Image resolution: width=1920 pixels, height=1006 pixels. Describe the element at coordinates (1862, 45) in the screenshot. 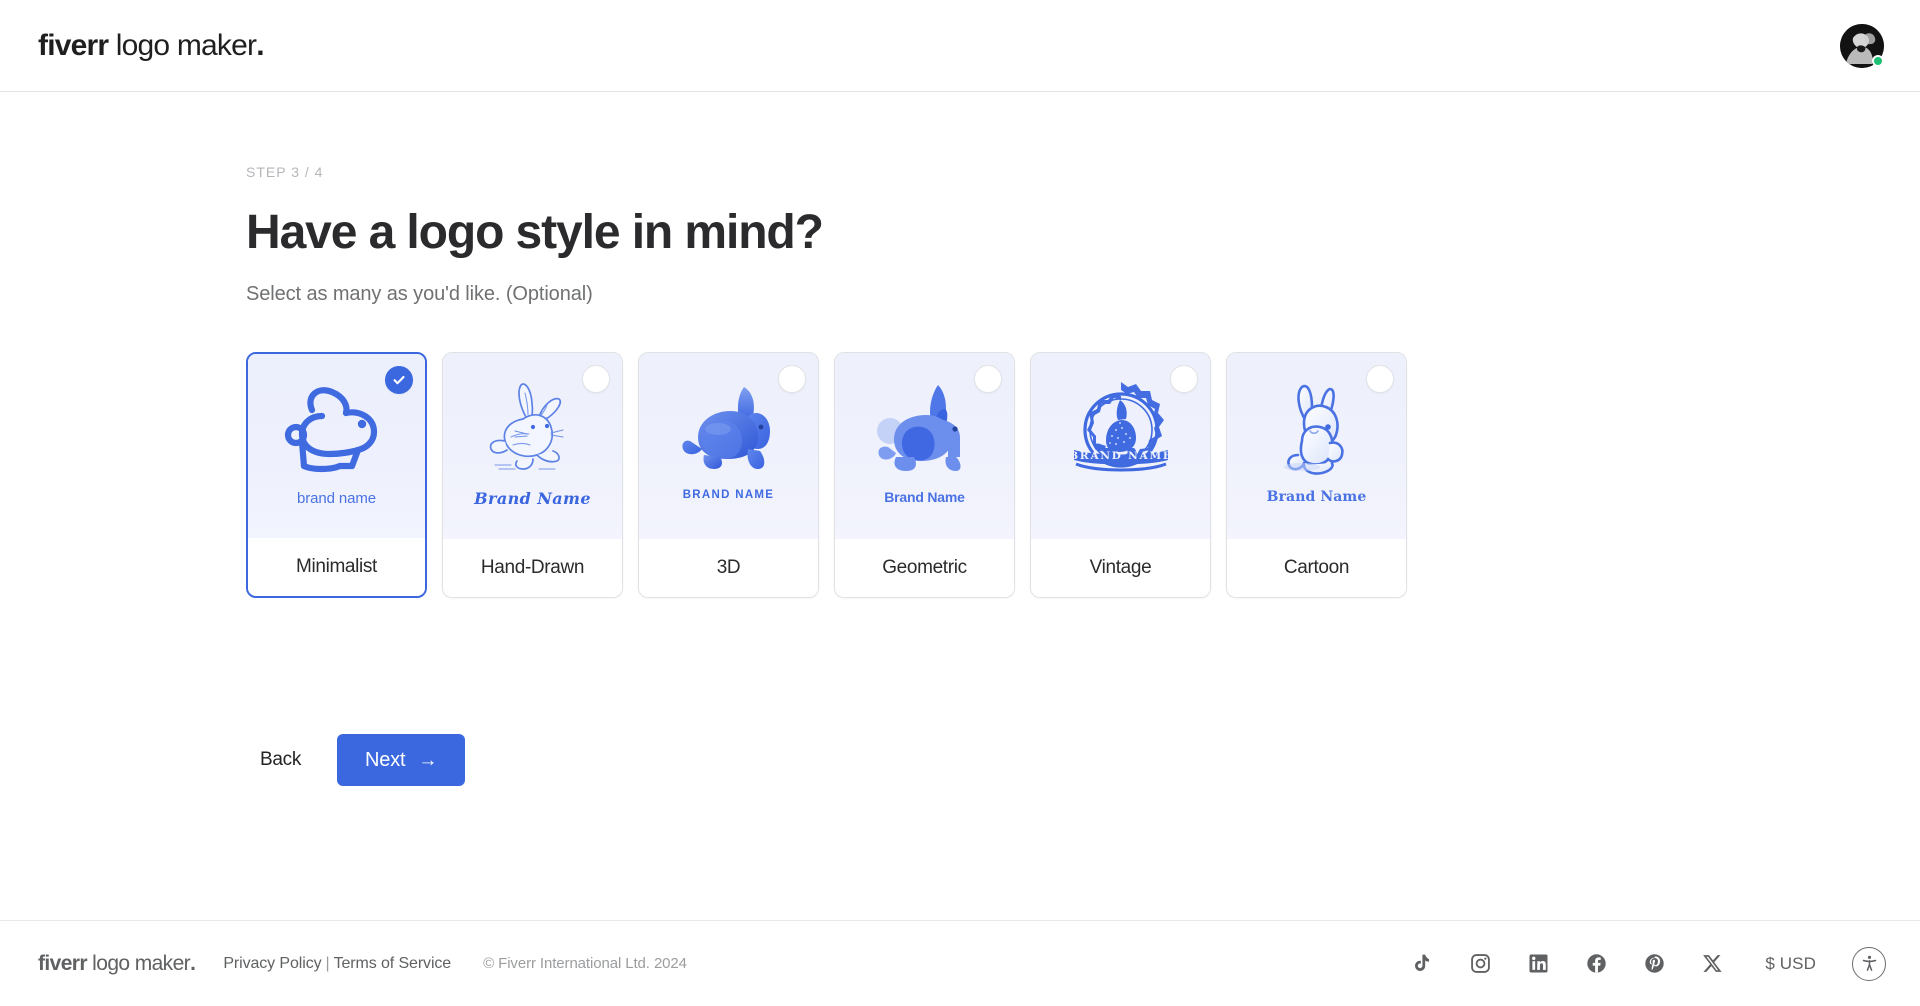

I see `avatar` at that location.